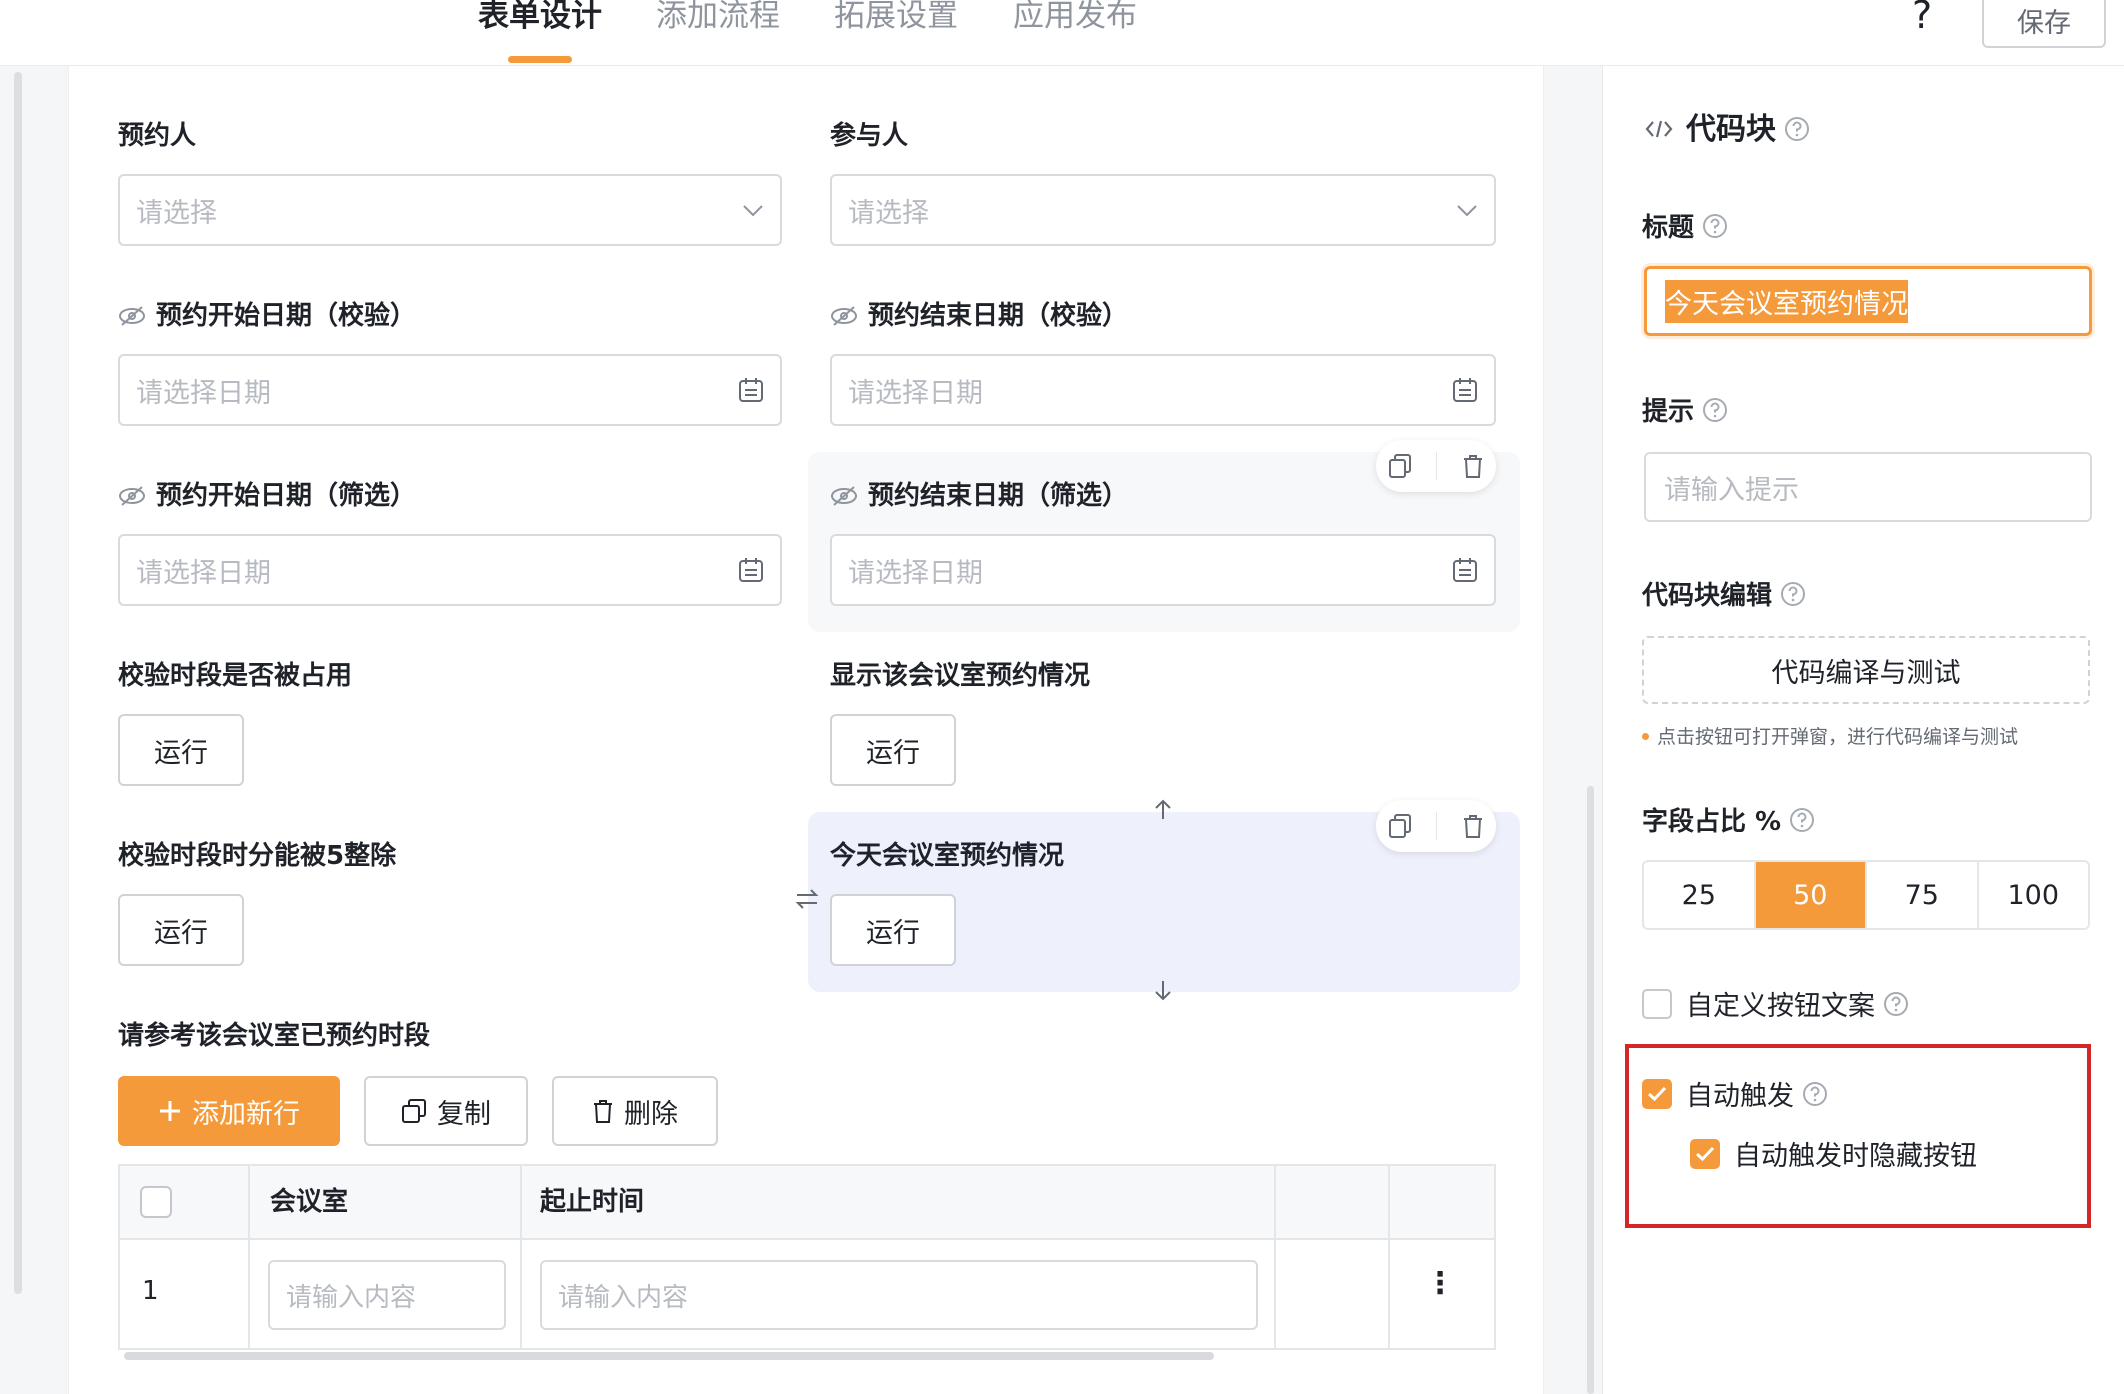 The height and width of the screenshot is (1394, 2124). I want to click on end-date-filter-picker: 请选择日期, so click(1163, 570).